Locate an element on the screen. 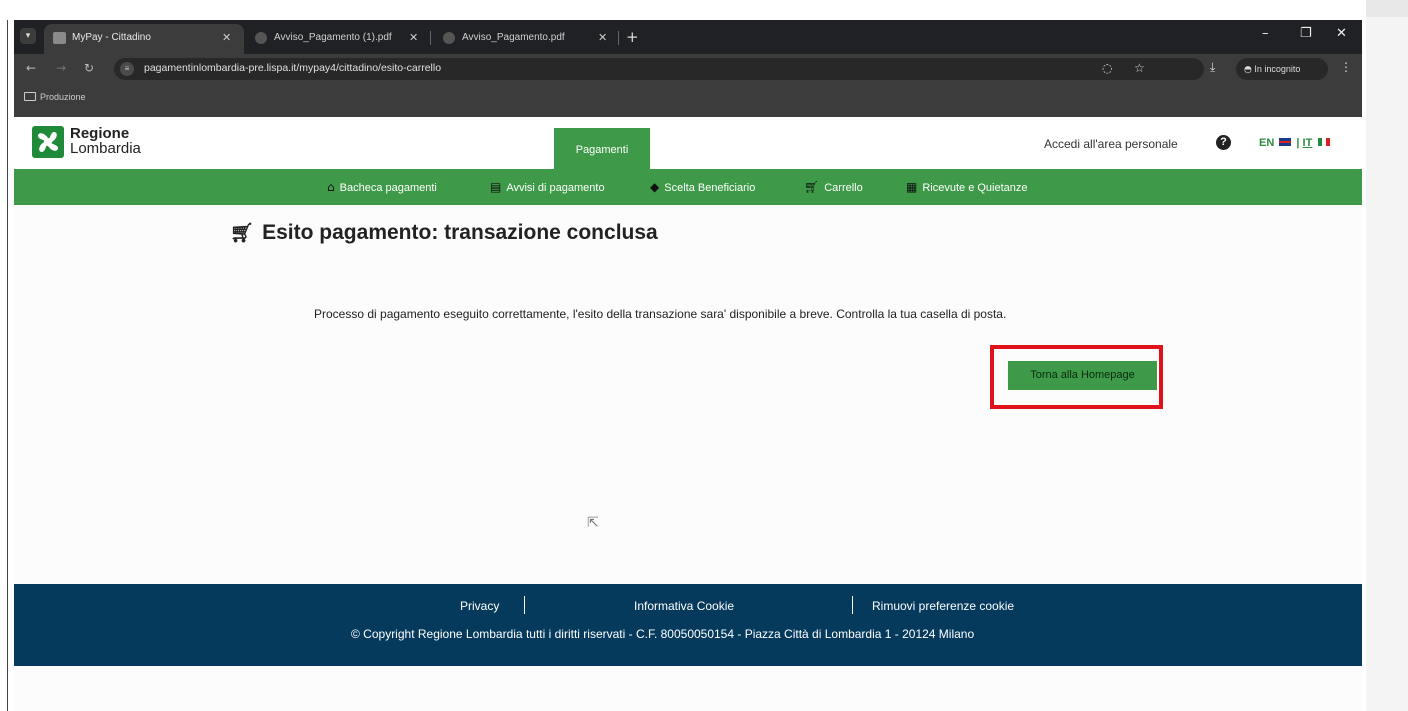  close-window-icon: ✕ is located at coordinates (1341, 33).